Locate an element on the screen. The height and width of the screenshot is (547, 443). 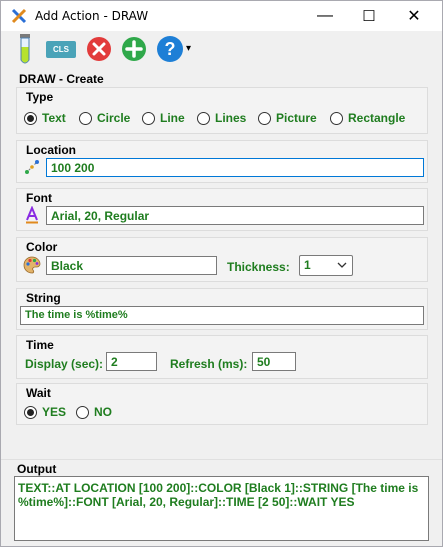
help-icon: ? is located at coordinates (170, 48).